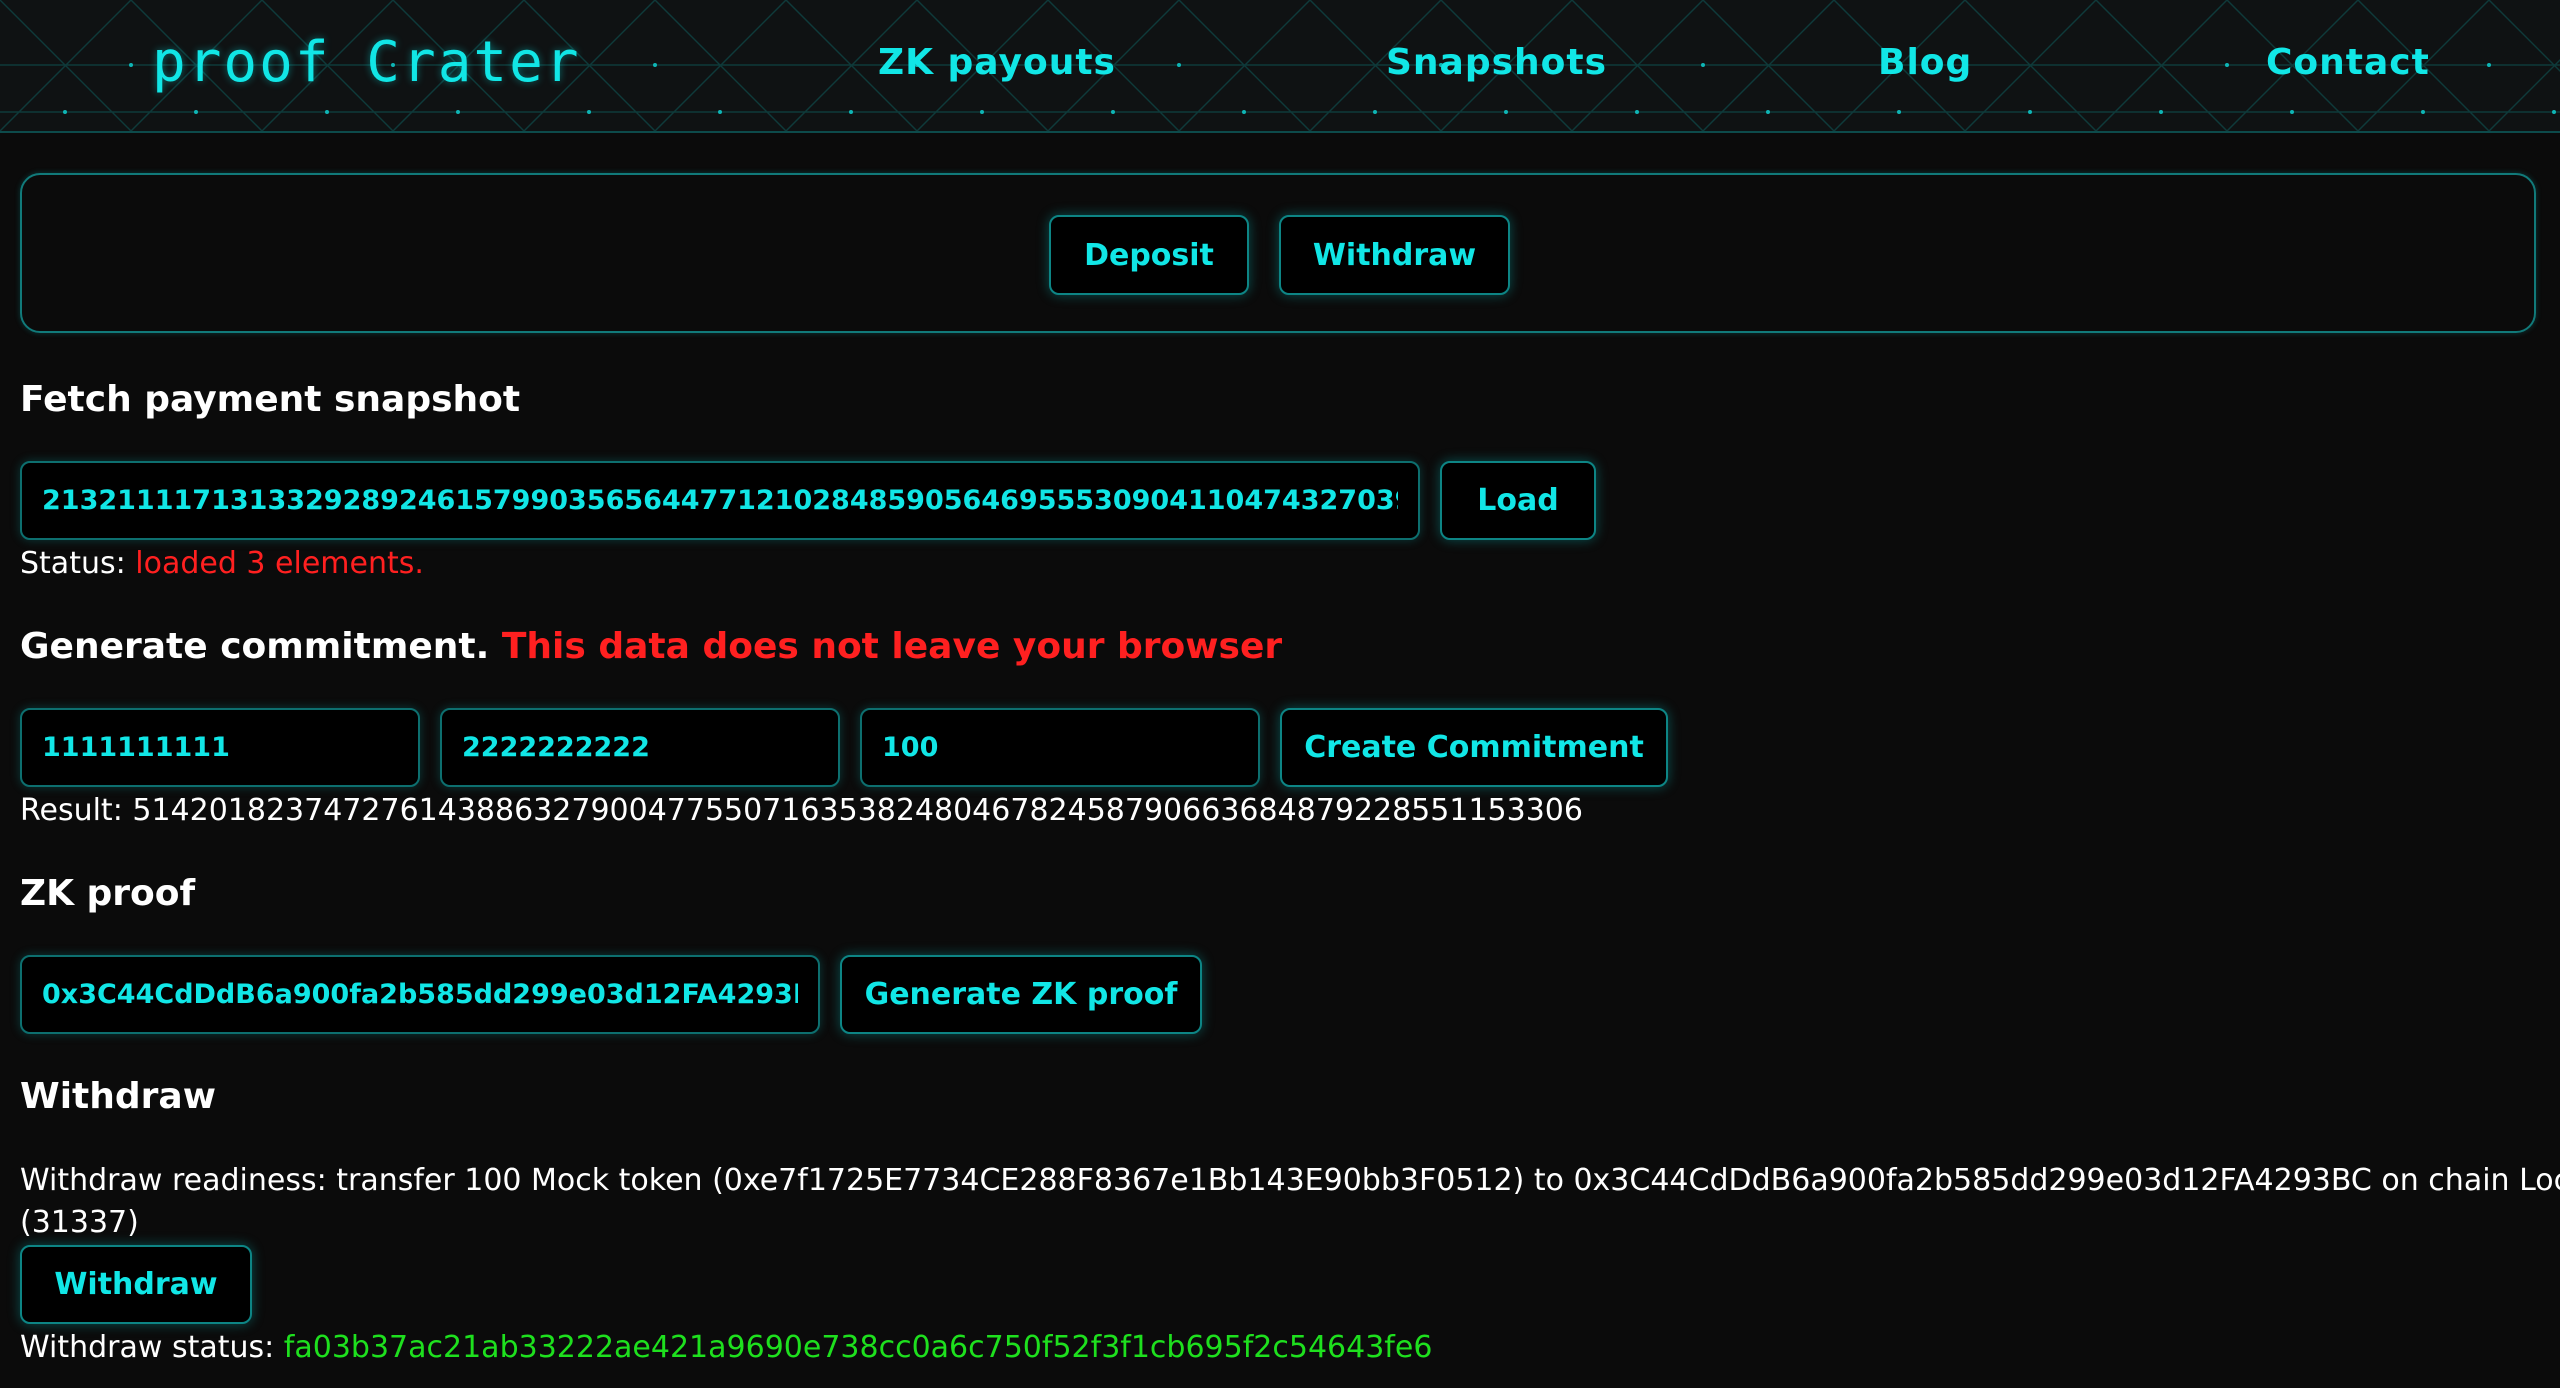 Image resolution: width=2560 pixels, height=1388 pixels. What do you see at coordinates (720, 500) in the screenshot?
I see `snapshot-id-input` at bounding box center [720, 500].